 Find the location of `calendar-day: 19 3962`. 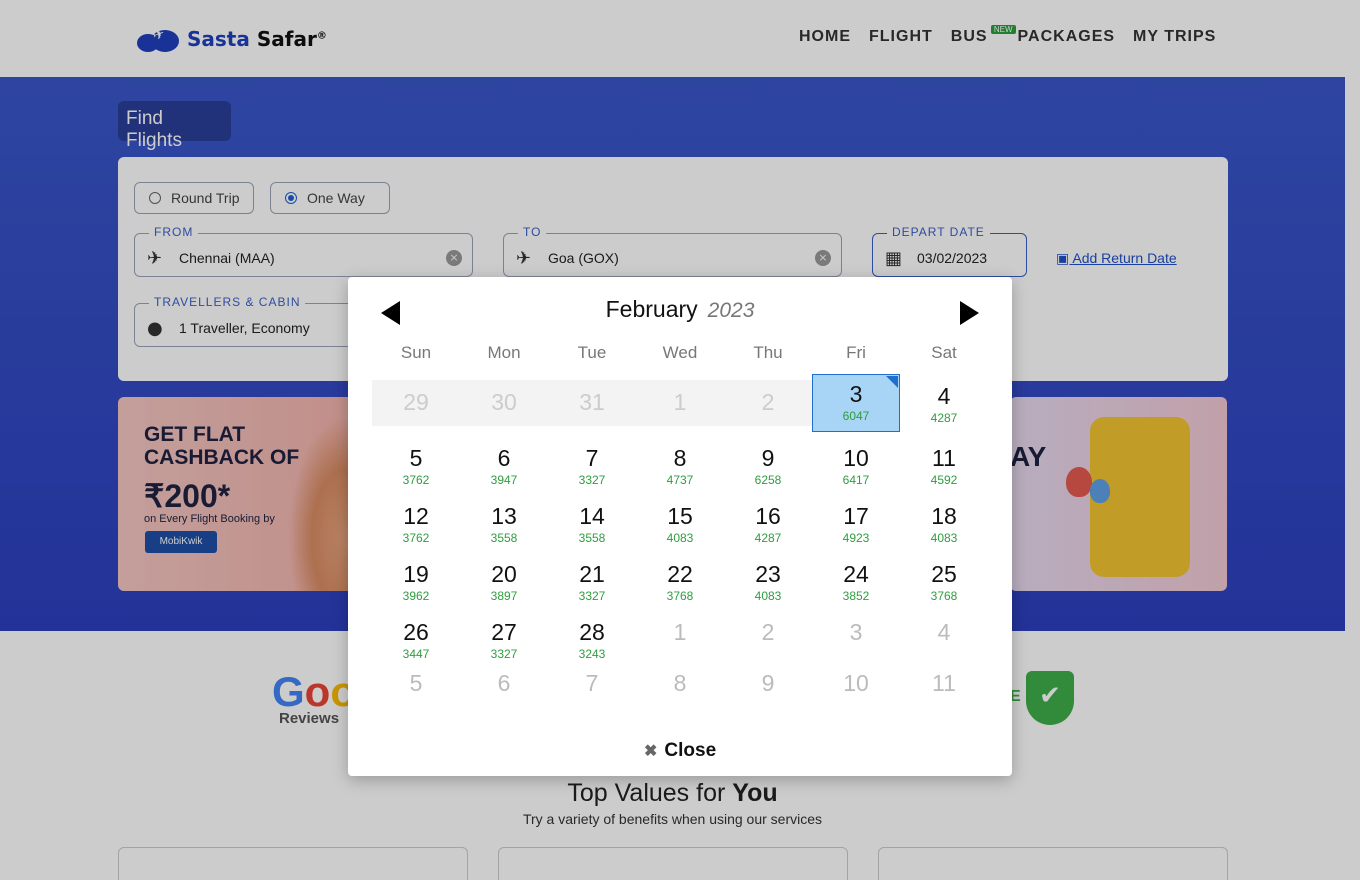

calendar-day: 19 3962 is located at coordinates (416, 581).